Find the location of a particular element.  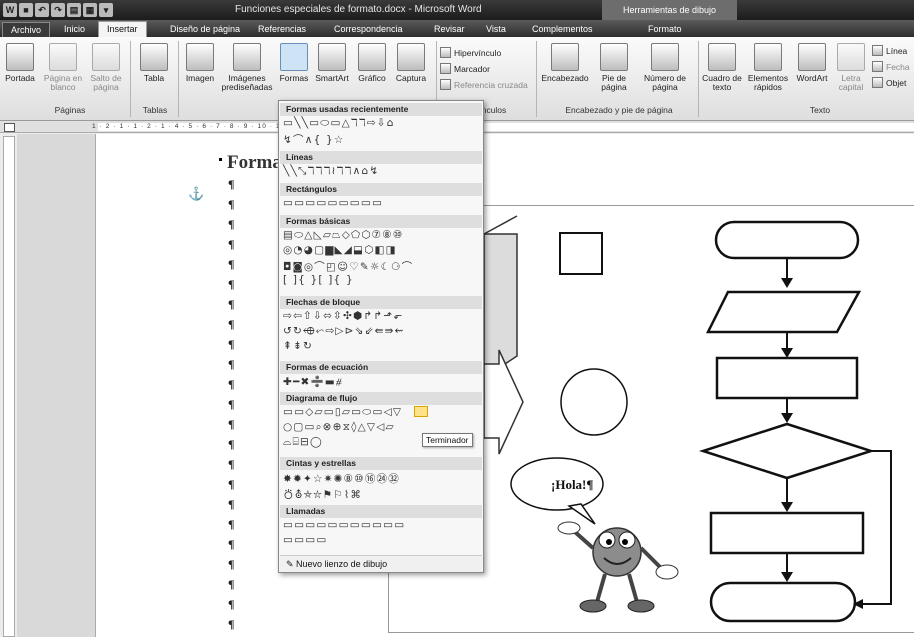

gallery-section-cintas: Cintas y estrellas is located at coordinates (381, 463).